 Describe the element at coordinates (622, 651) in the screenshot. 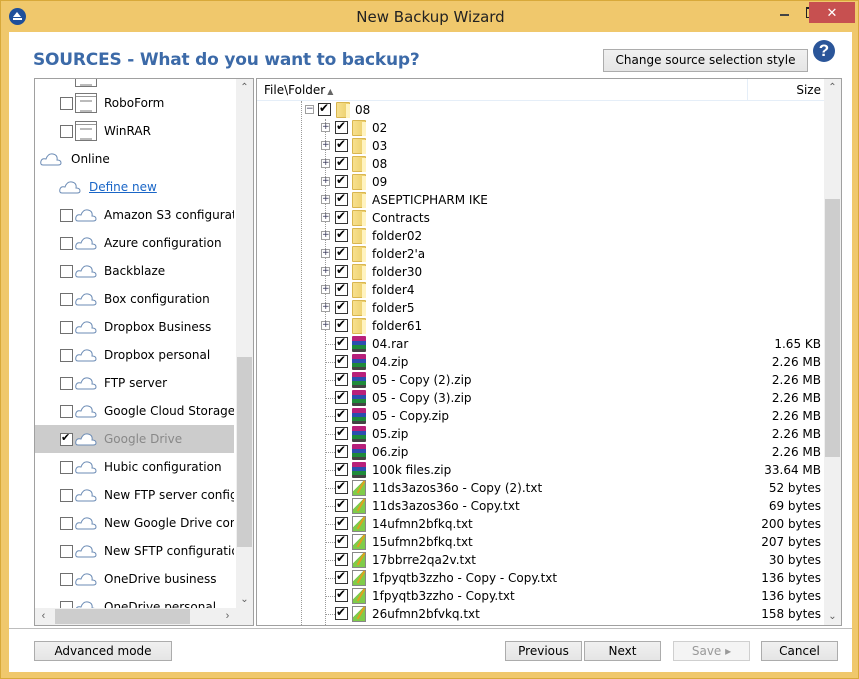

I see `next-button: Next` at that location.